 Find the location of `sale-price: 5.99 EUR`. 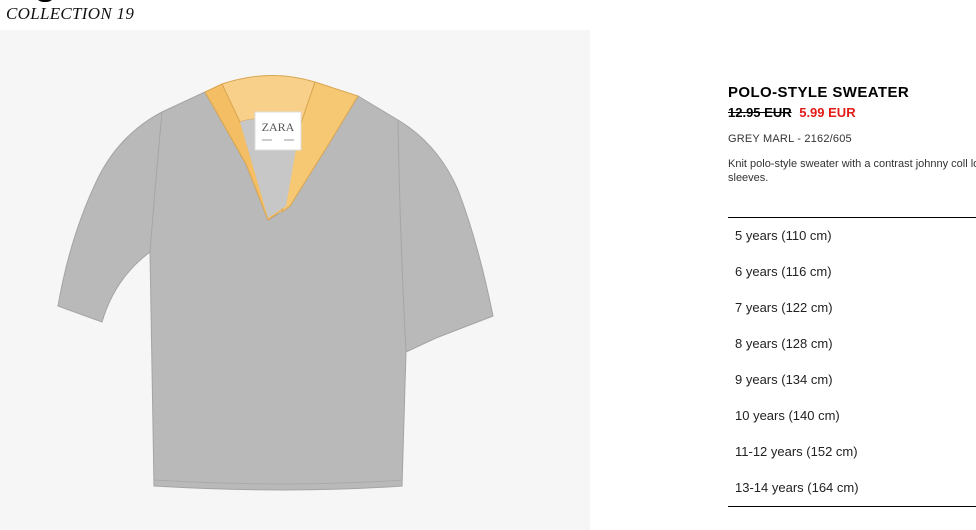

sale-price: 5.99 EUR is located at coordinates (827, 112).